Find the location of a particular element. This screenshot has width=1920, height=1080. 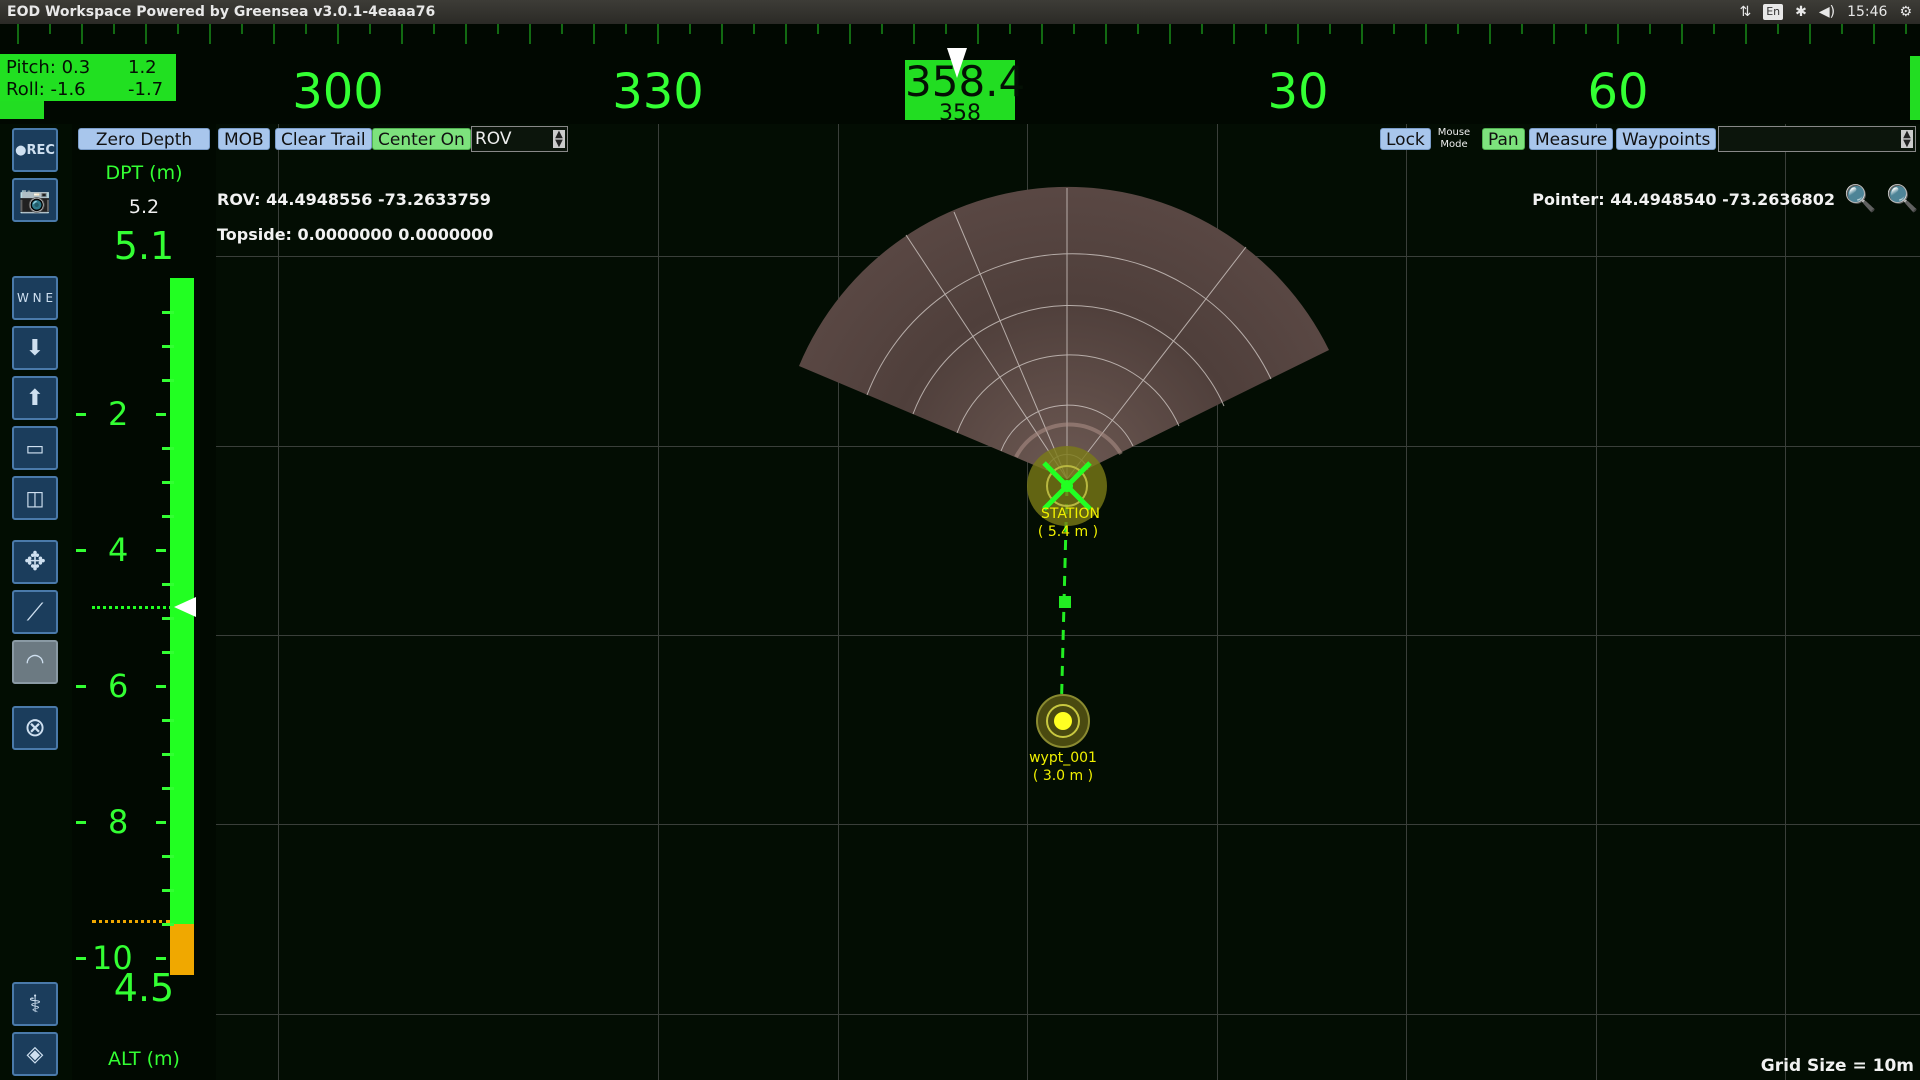

diagnostics-button: ⚕ is located at coordinates (35, 1004).